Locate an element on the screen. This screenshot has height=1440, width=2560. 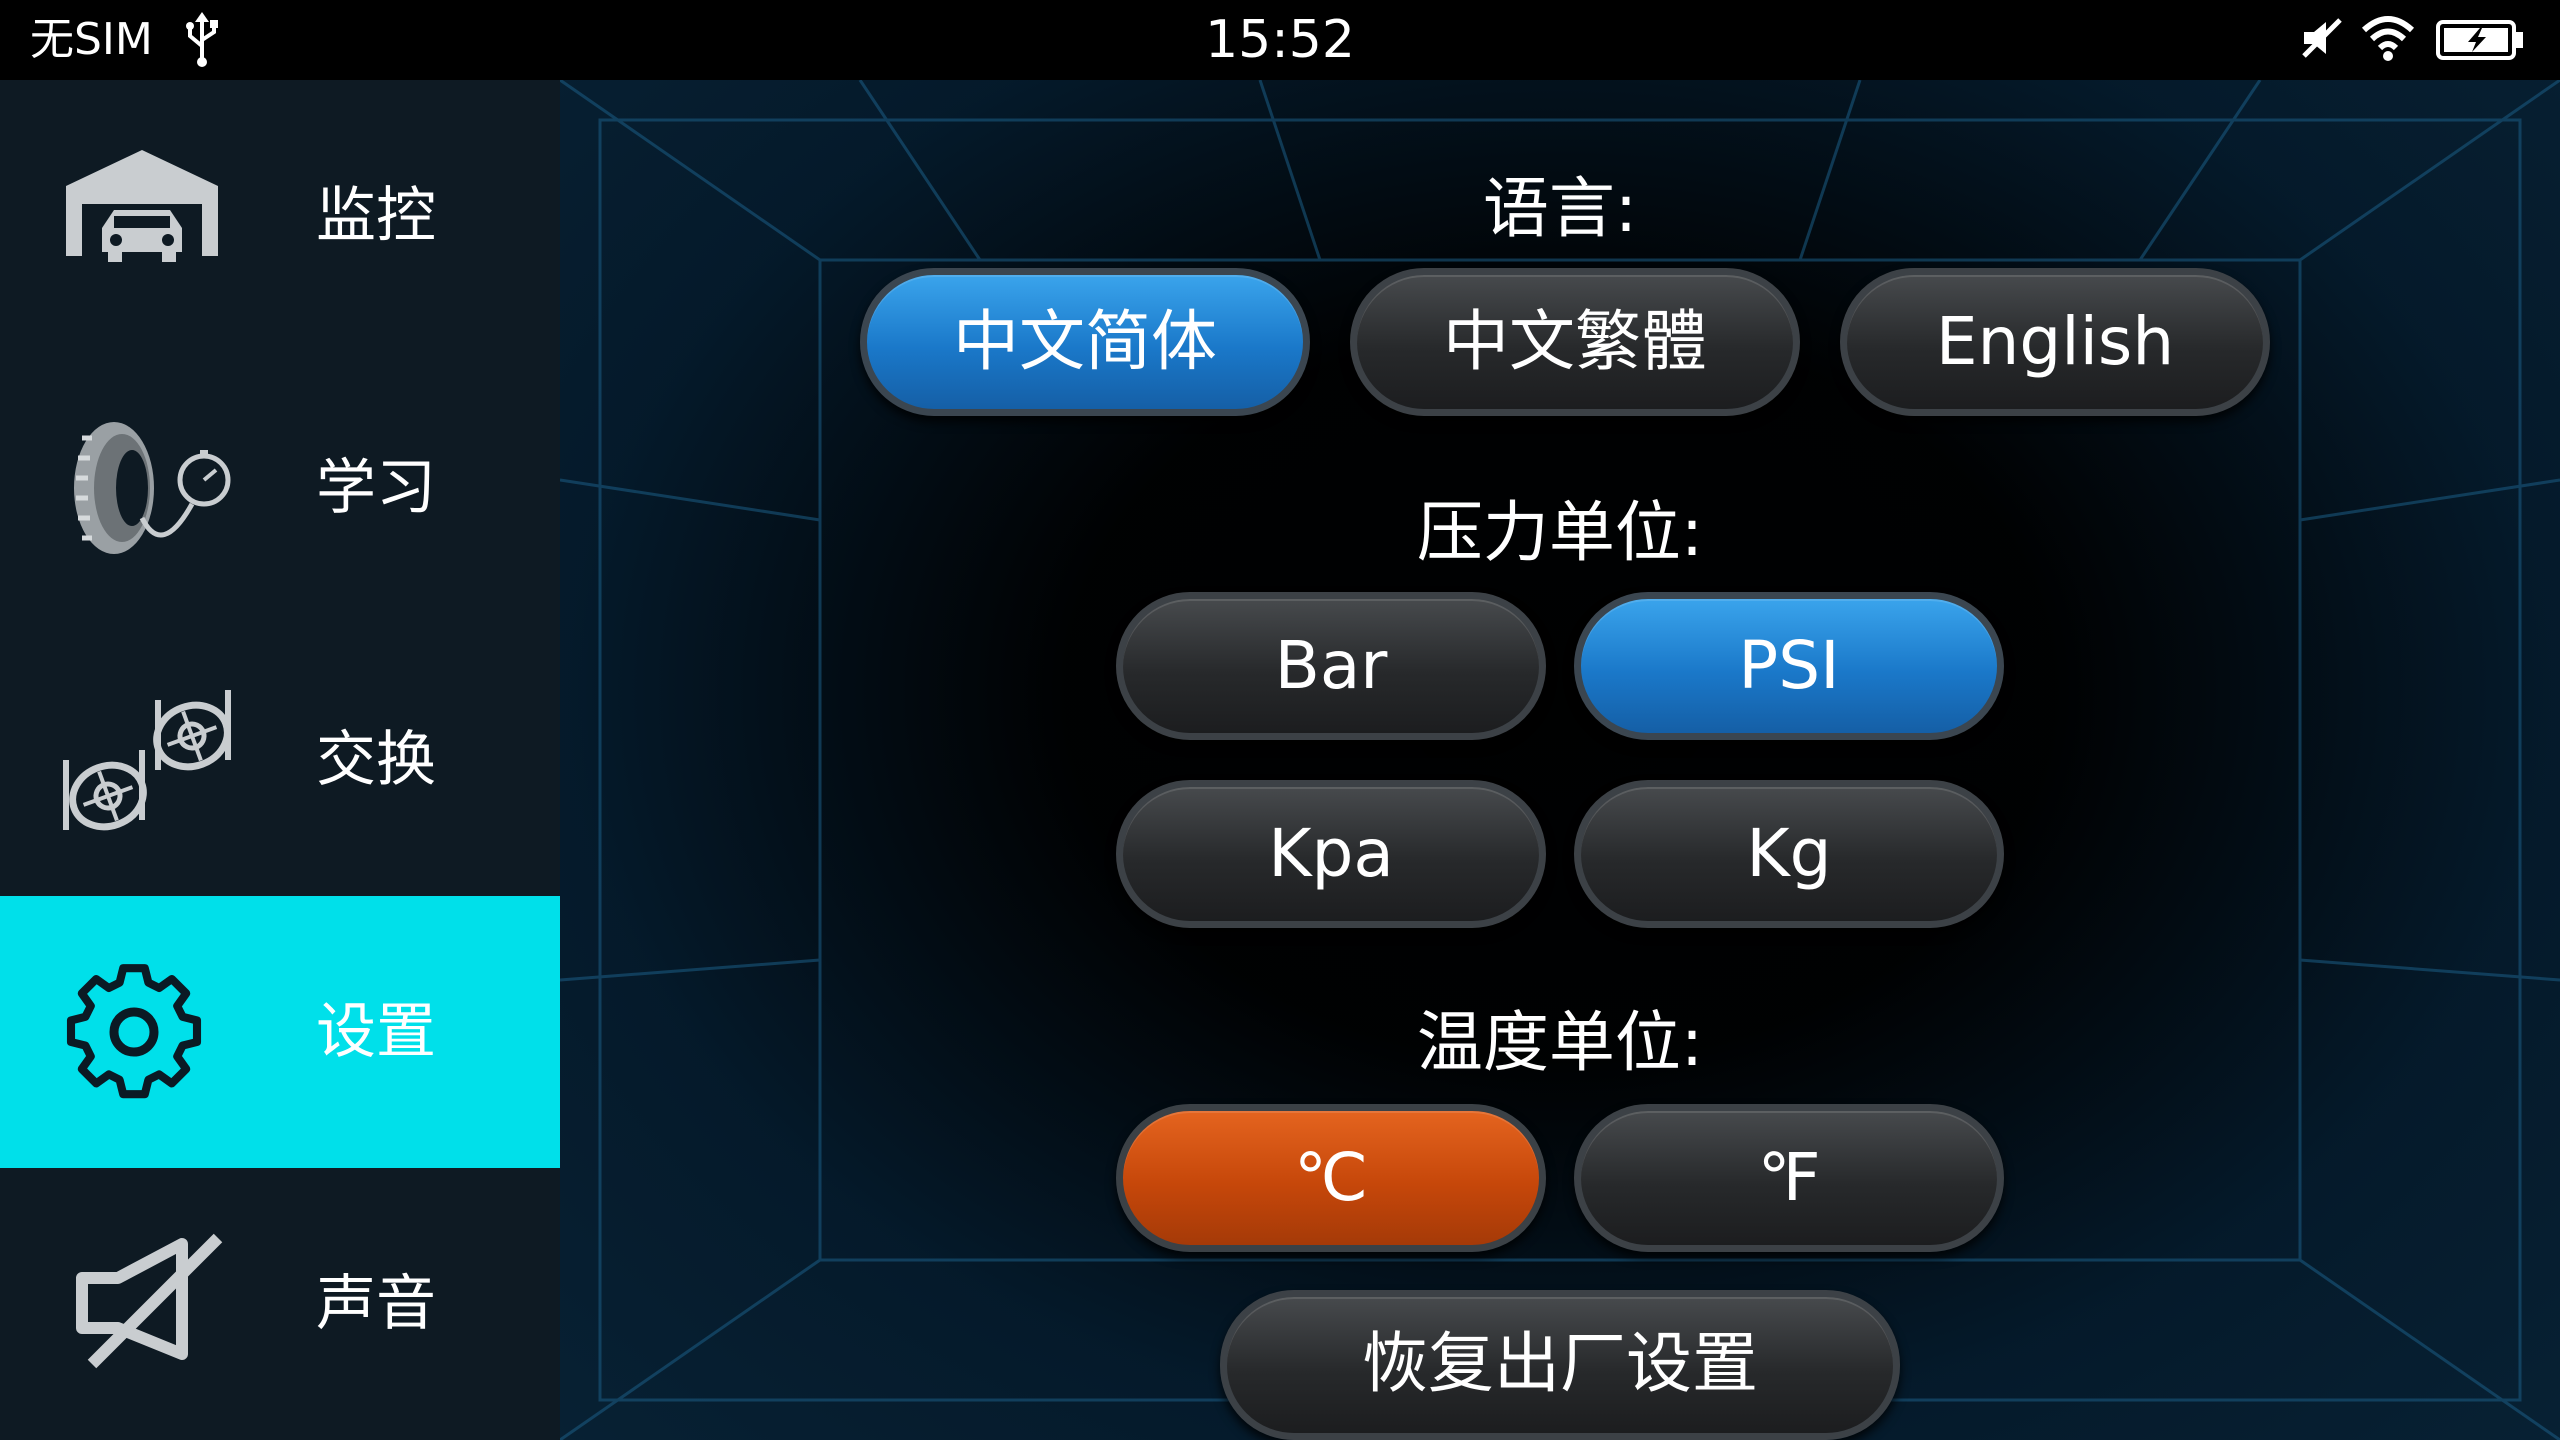
battery-charging-icon is located at coordinates (2481, 42).